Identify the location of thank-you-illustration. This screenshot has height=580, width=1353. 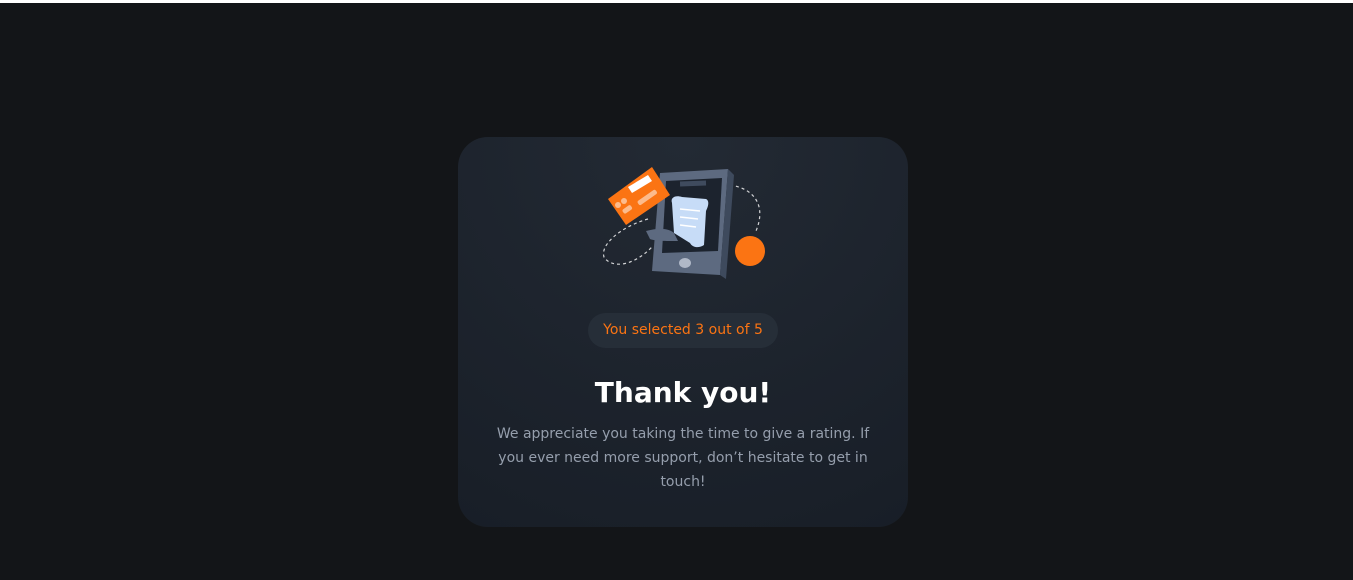
(683, 223).